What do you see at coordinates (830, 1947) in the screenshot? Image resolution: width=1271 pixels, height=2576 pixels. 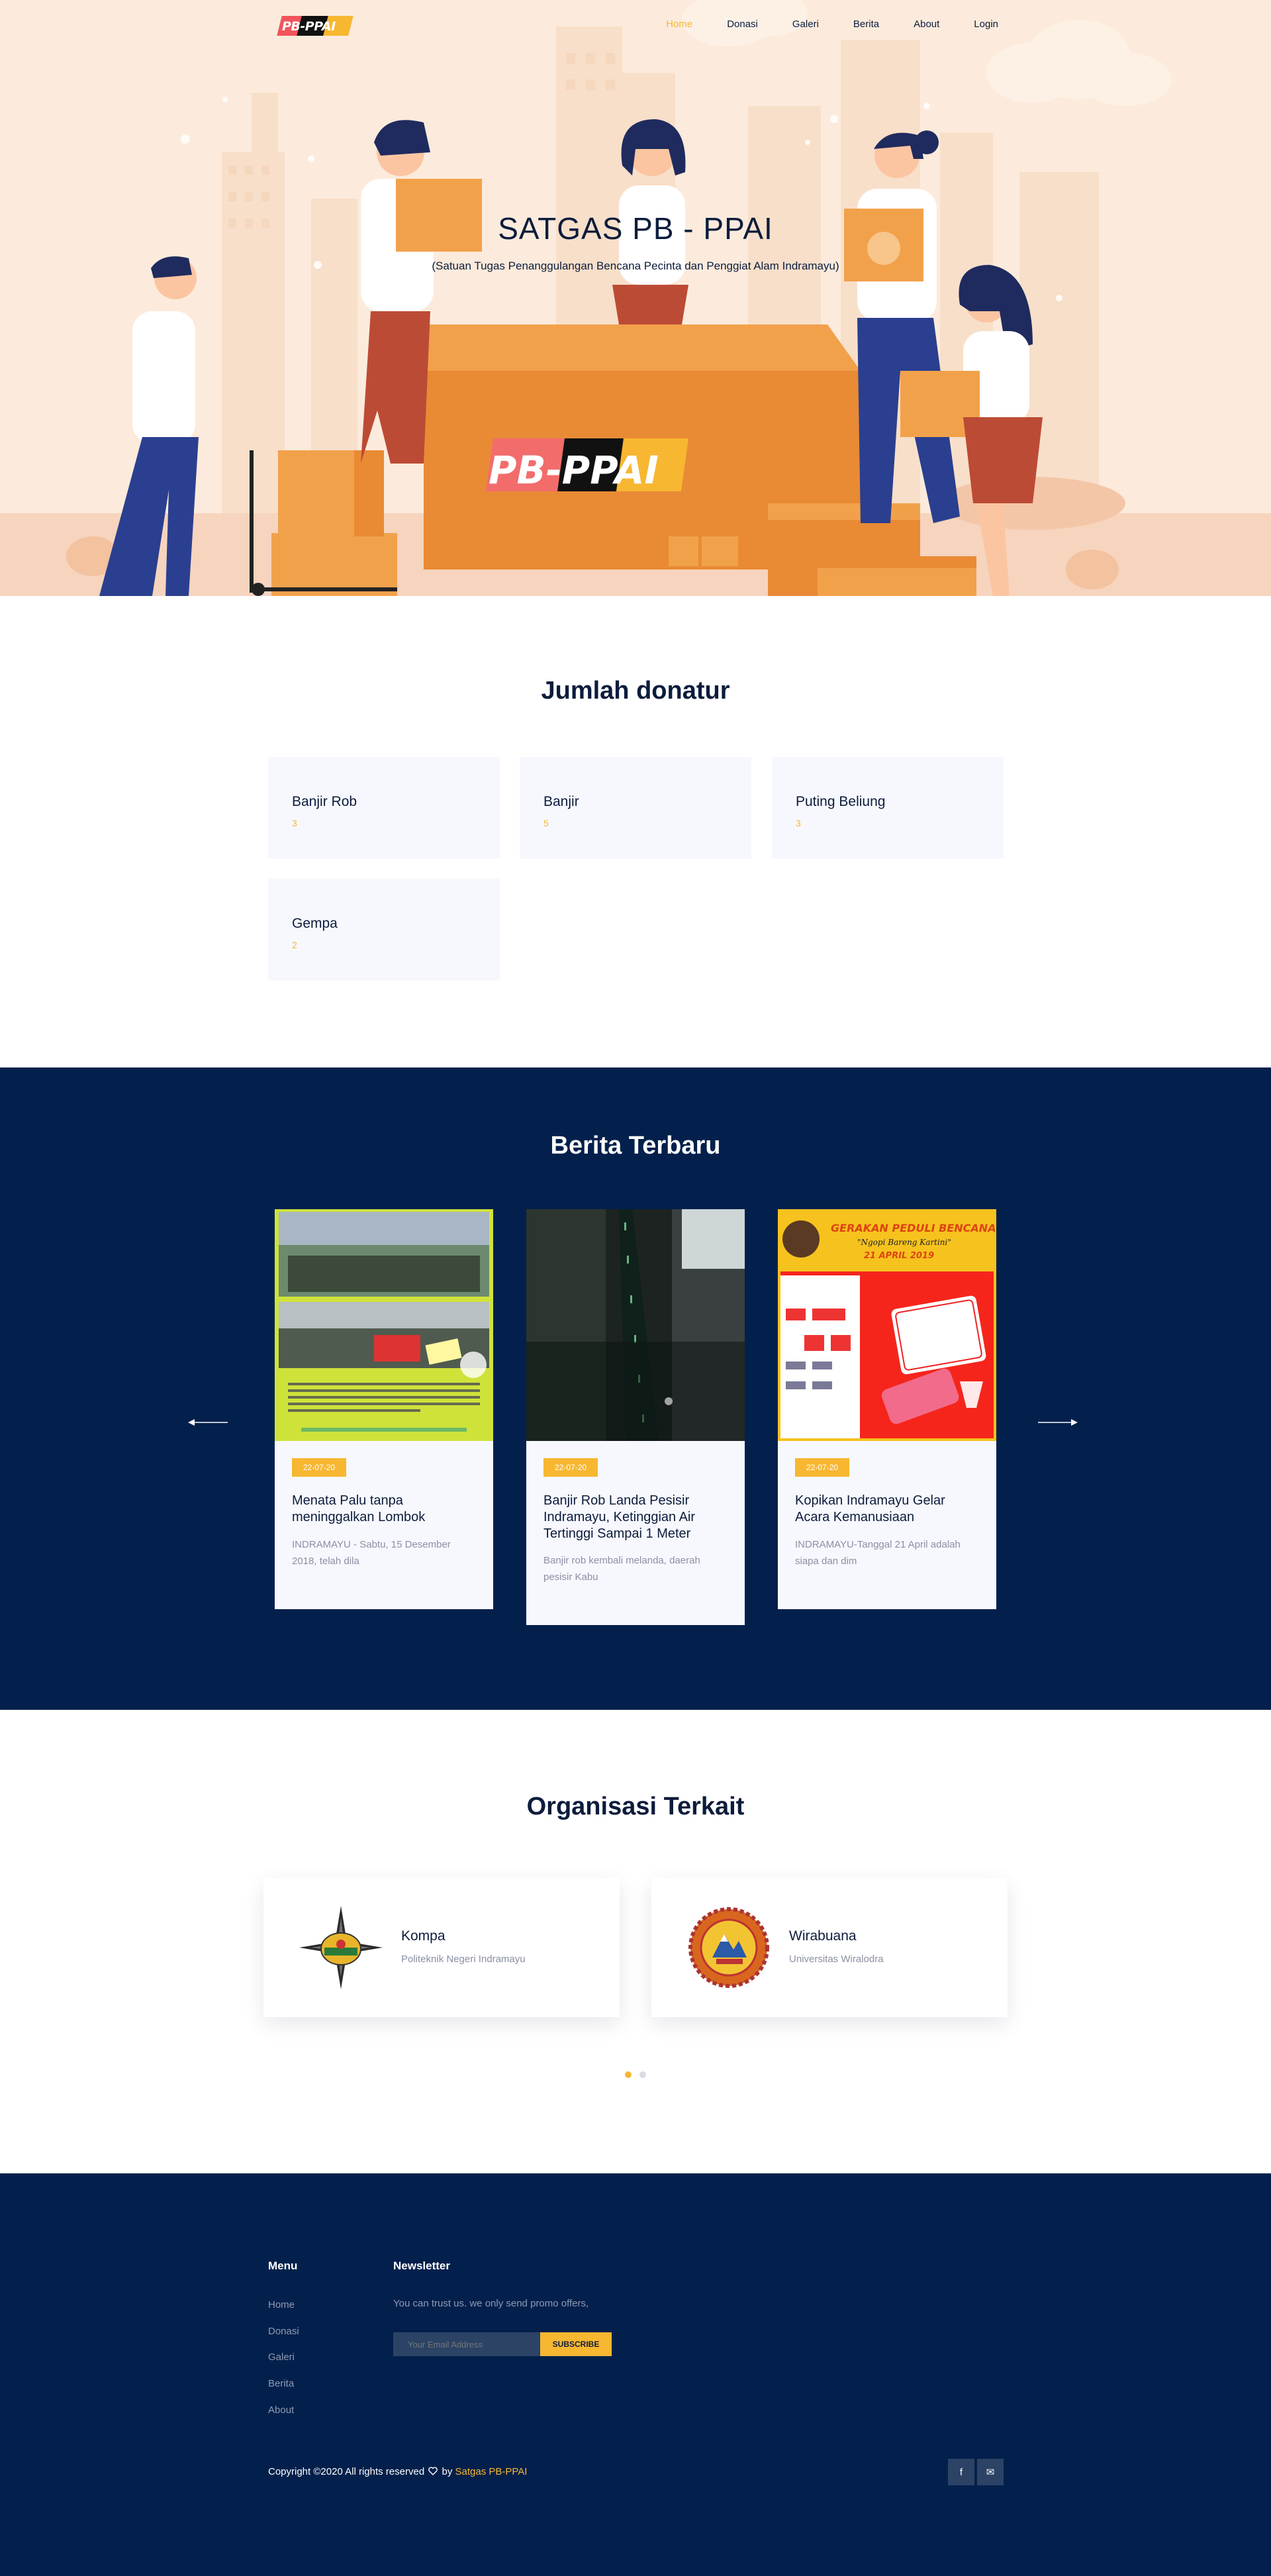 I see `organisasi-card: Wirabuana Universitas Wiralodra` at bounding box center [830, 1947].